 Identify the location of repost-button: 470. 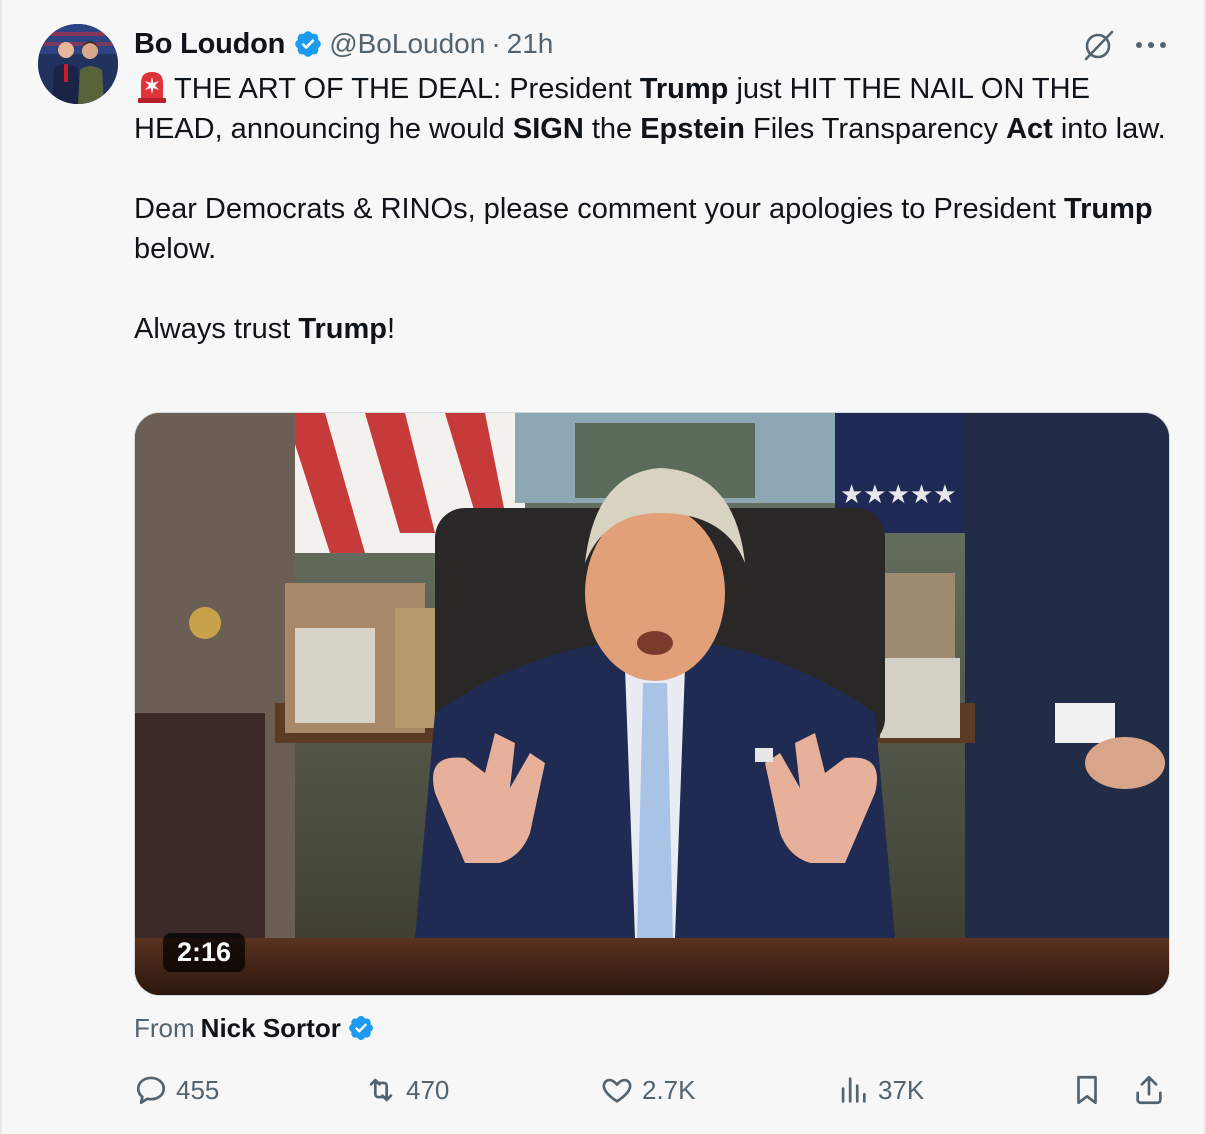
(406, 1090).